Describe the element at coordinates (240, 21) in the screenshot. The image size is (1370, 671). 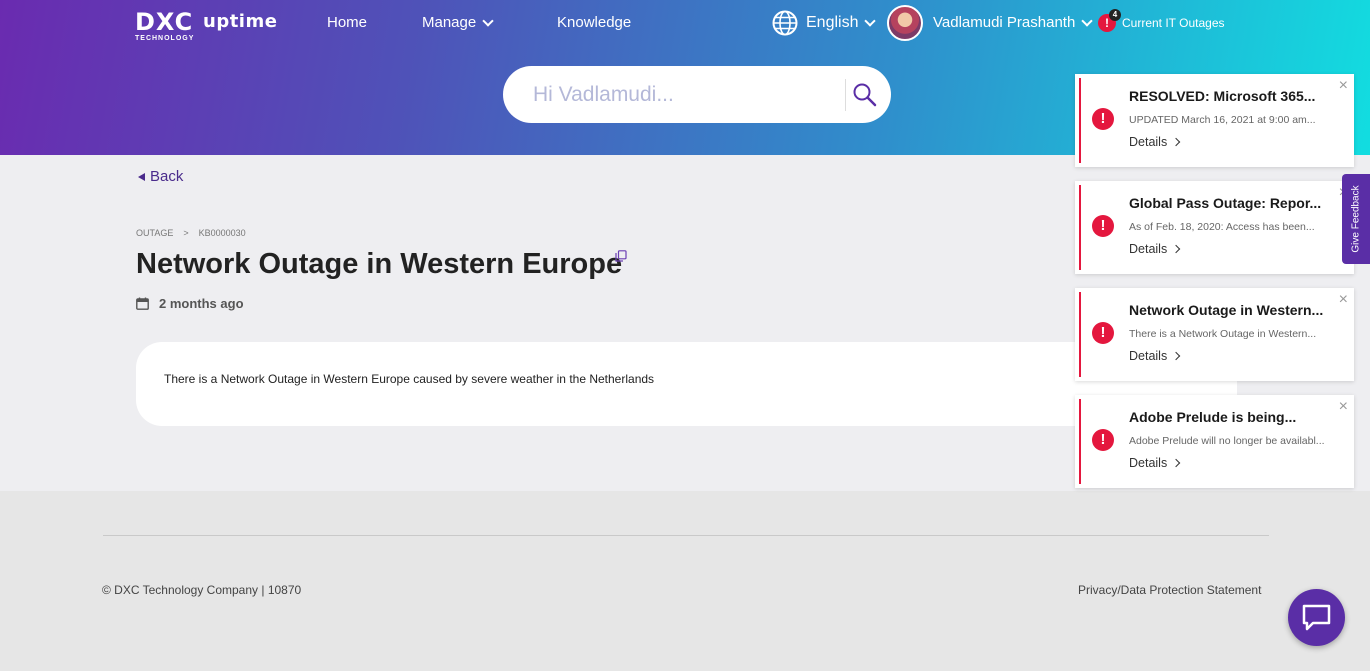
I see `product-name: uptime` at that location.